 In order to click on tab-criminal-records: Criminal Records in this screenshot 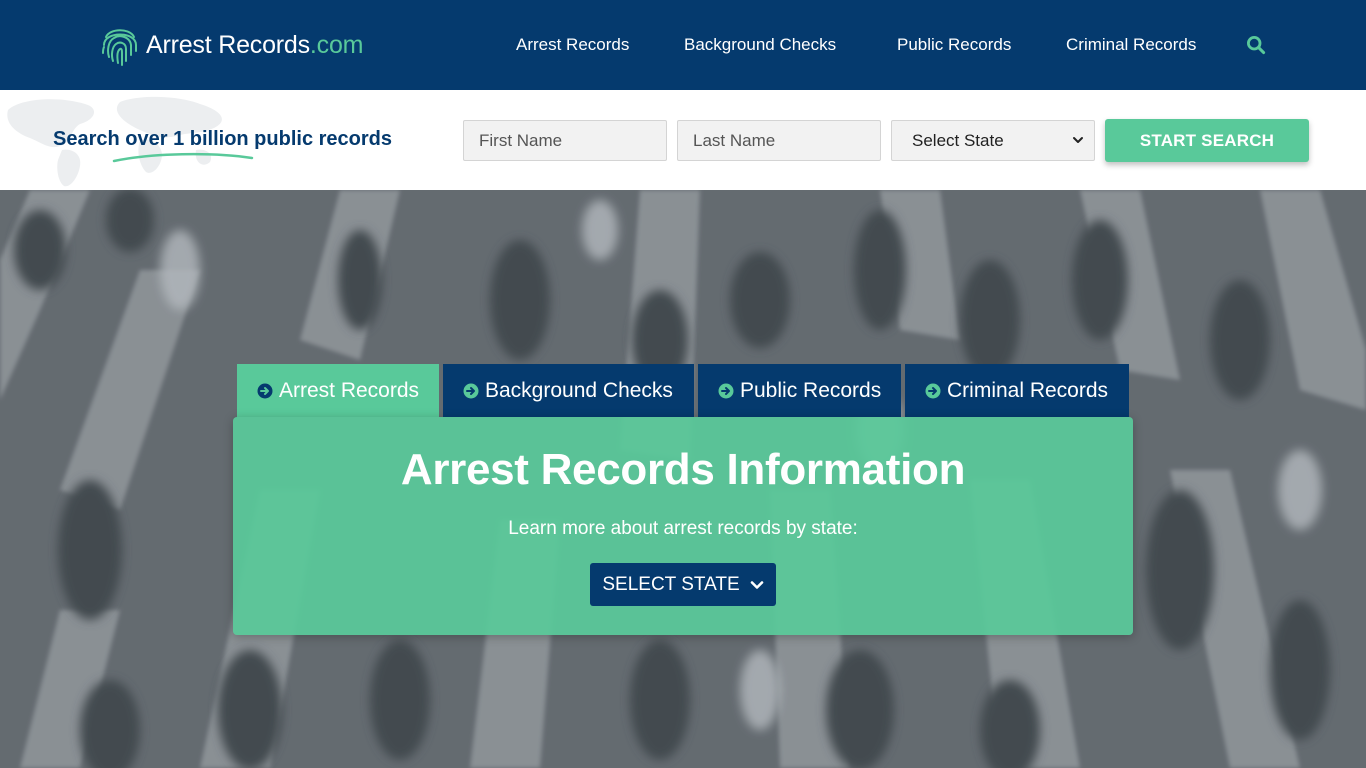, I will do `click(1017, 390)`.